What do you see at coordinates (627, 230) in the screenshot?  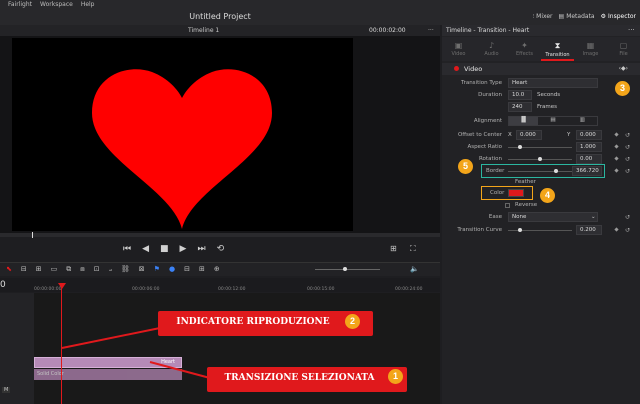 I see `curve-reset-icon: ↺` at bounding box center [627, 230].